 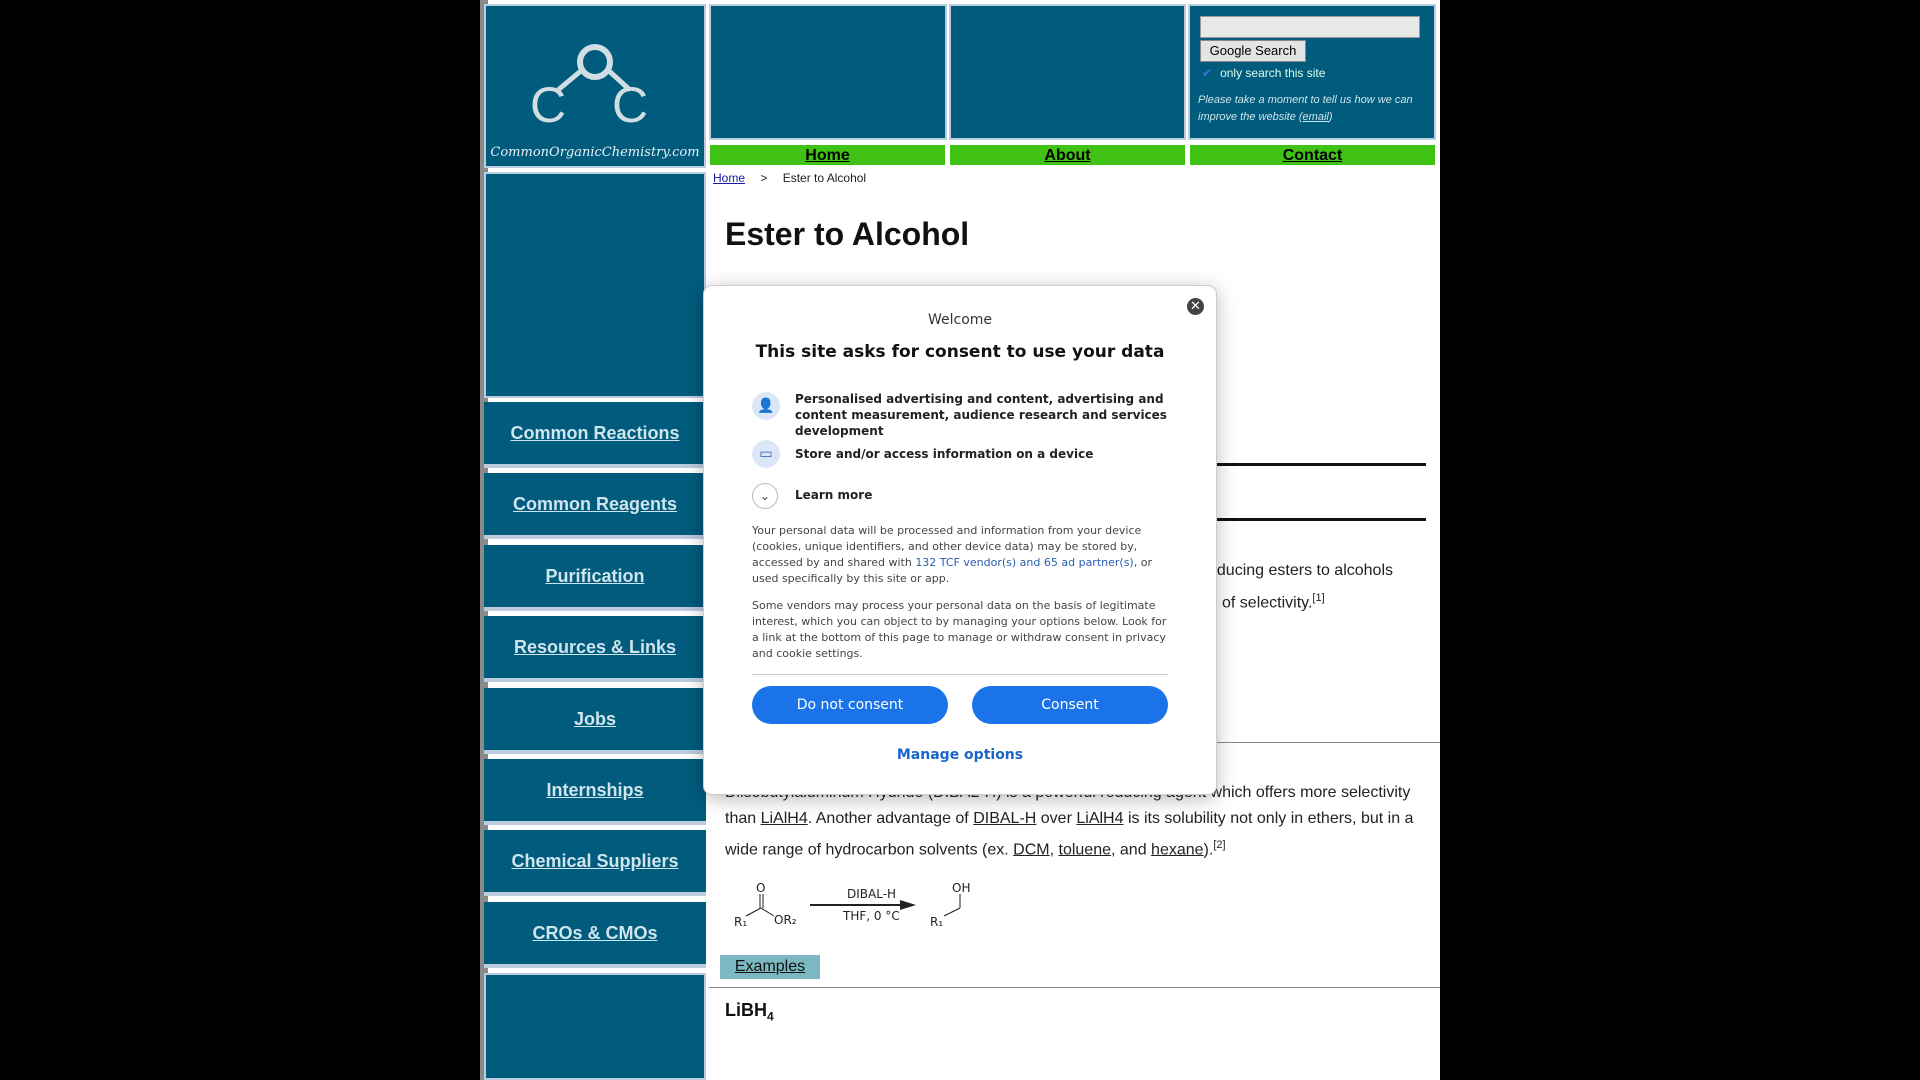 I want to click on sidebar-item-jobs: Jobs, so click(x=595, y=721).